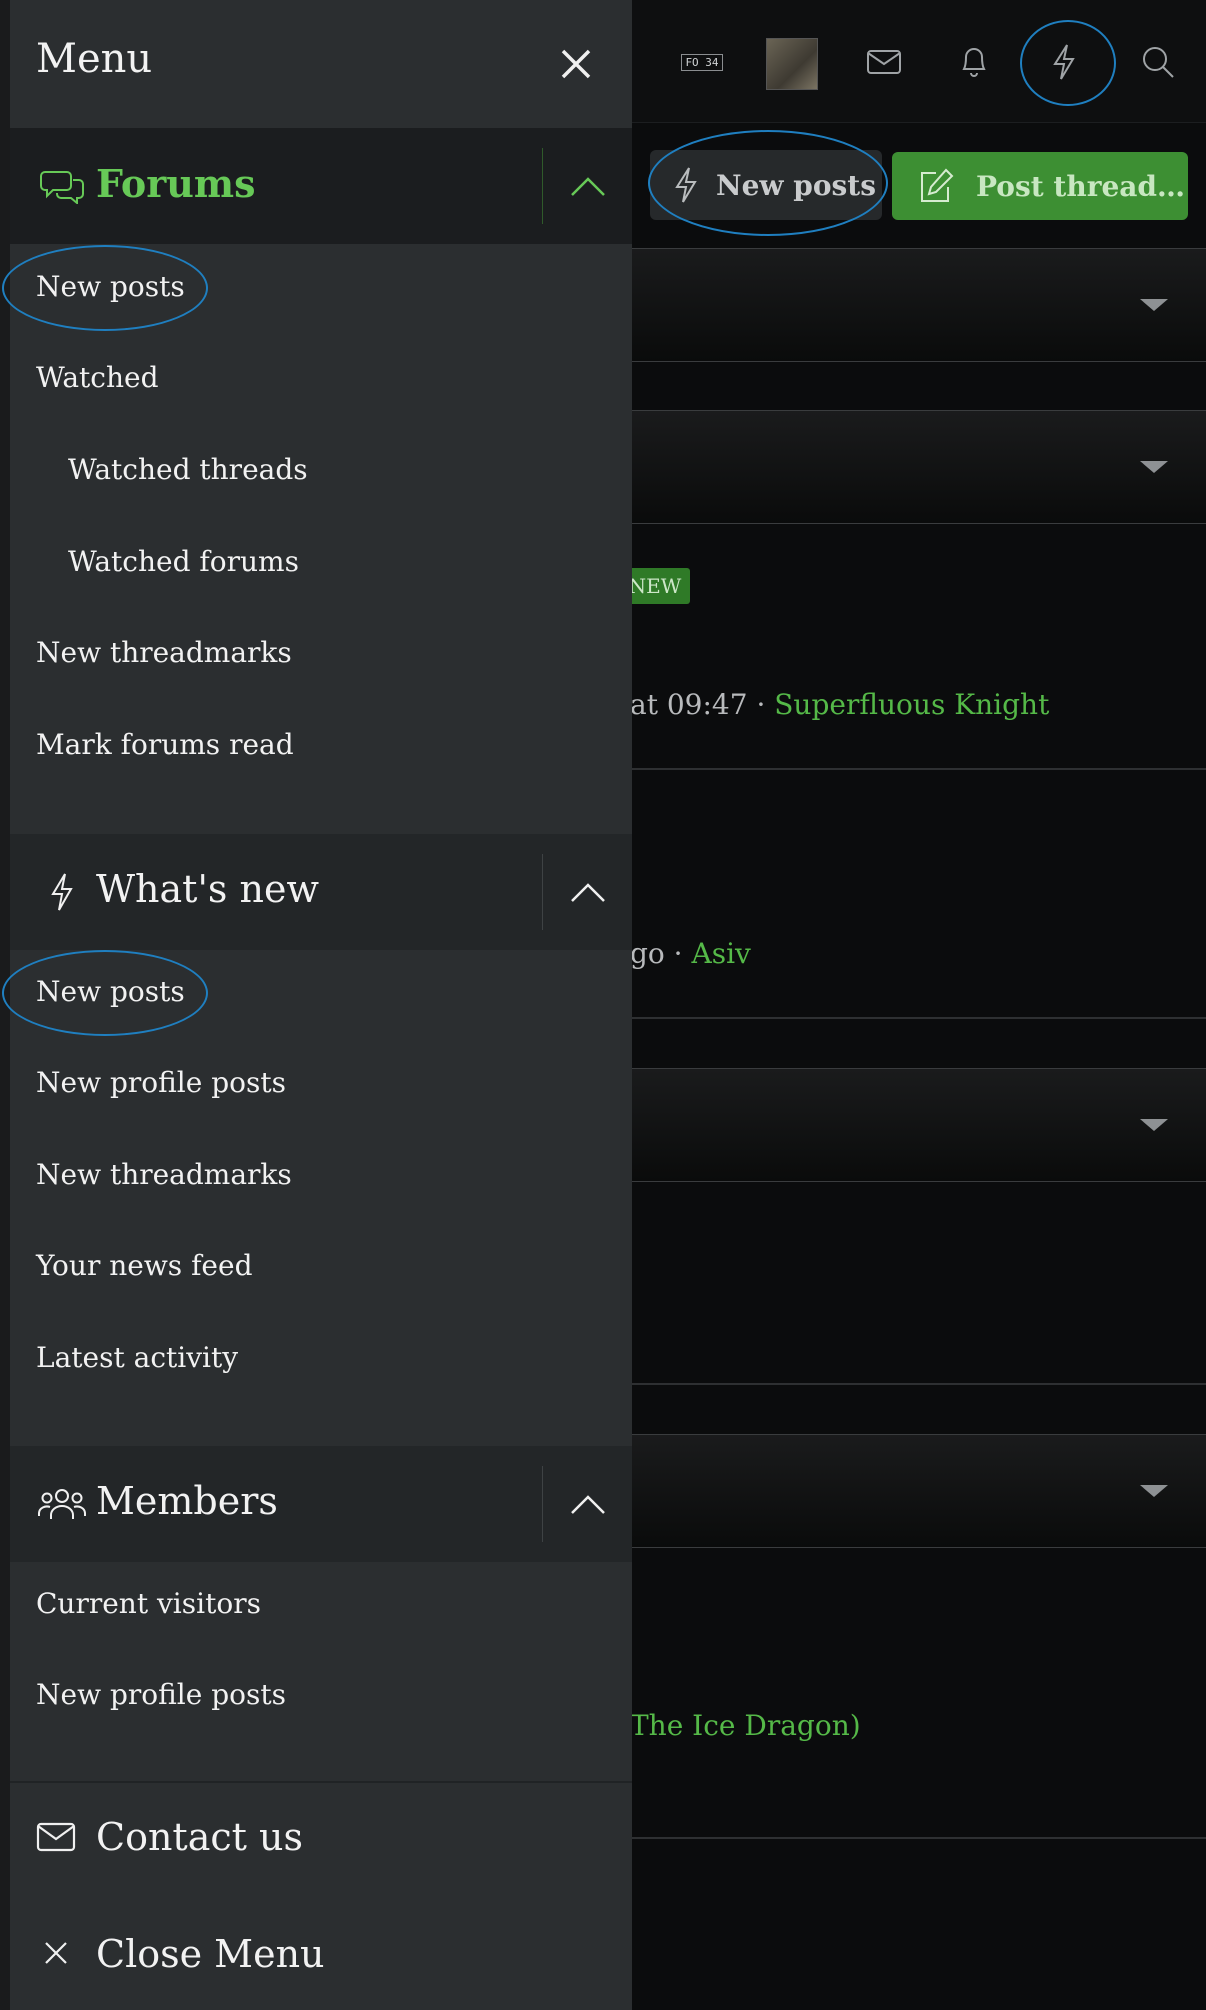  What do you see at coordinates (56, 1837) in the screenshot?
I see `envelope-icon` at bounding box center [56, 1837].